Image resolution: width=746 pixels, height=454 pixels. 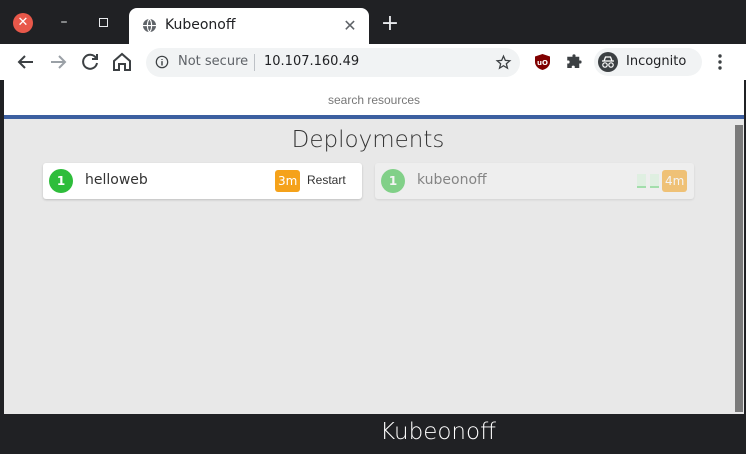 What do you see at coordinates (452, 180) in the screenshot?
I see `deployment-name: kubeonoff` at bounding box center [452, 180].